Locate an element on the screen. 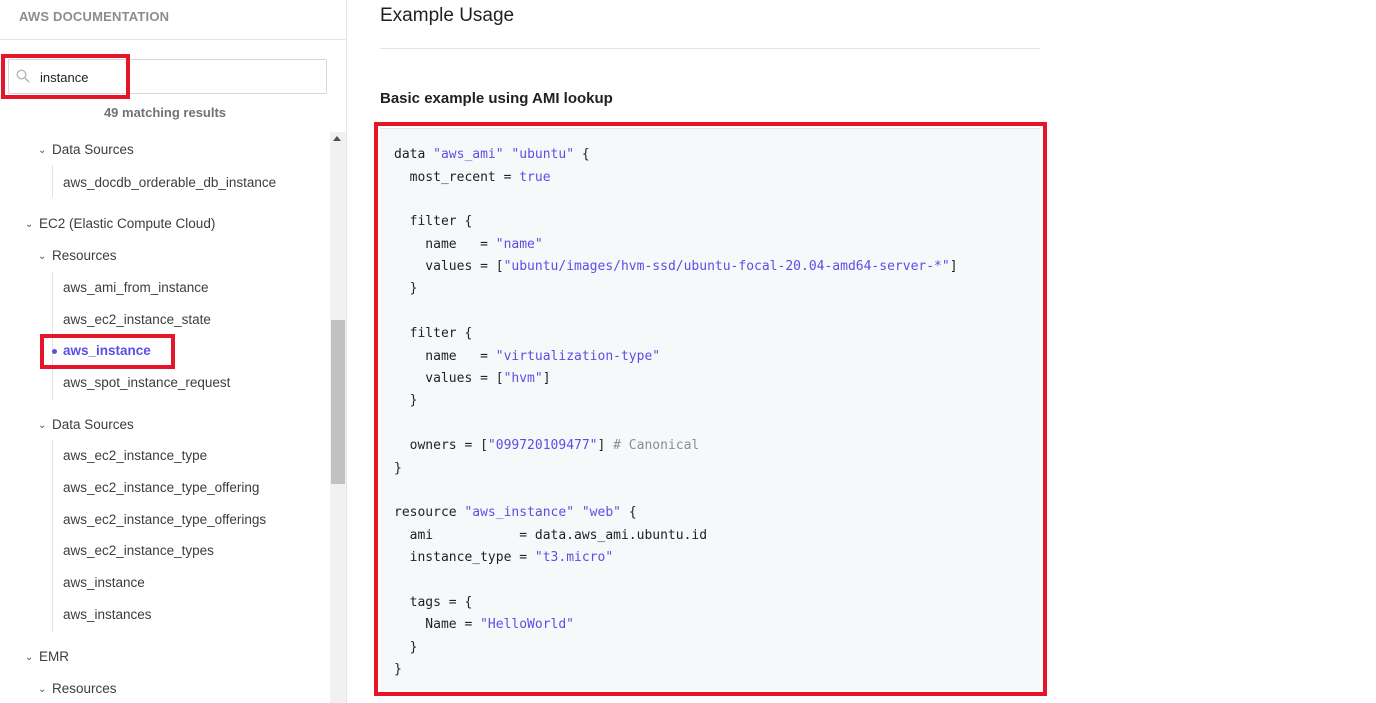  scrollbar-thumb is located at coordinates (338, 402).